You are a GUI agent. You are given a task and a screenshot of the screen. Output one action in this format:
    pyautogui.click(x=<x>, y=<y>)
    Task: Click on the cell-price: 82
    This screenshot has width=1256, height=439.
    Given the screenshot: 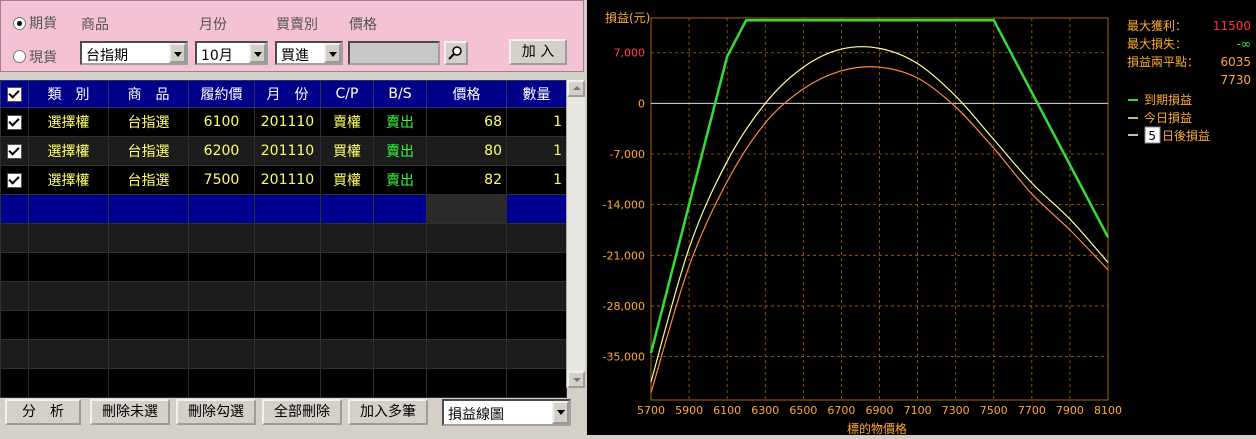 What is the action you would take?
    pyautogui.click(x=466, y=180)
    